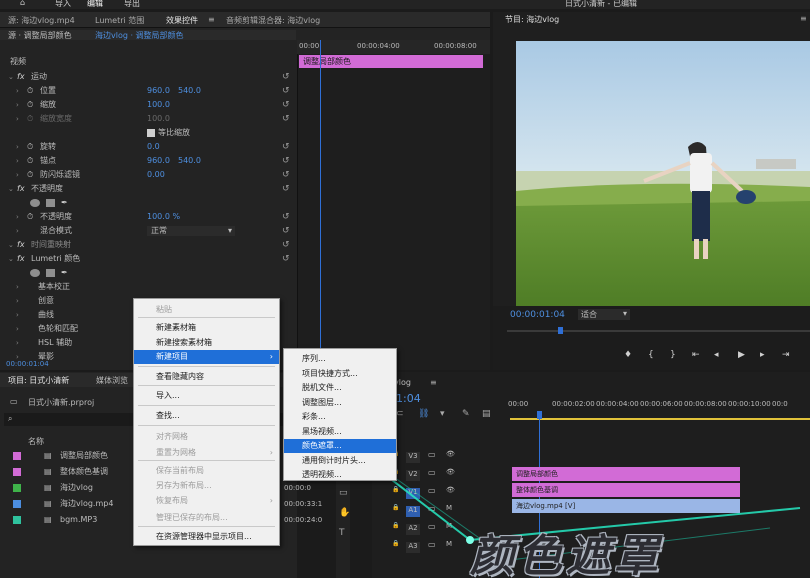 The width and height of the screenshot is (810, 578). Describe the element at coordinates (537, 315) in the screenshot. I see `program-timecode: 00:00:01:04` at that location.